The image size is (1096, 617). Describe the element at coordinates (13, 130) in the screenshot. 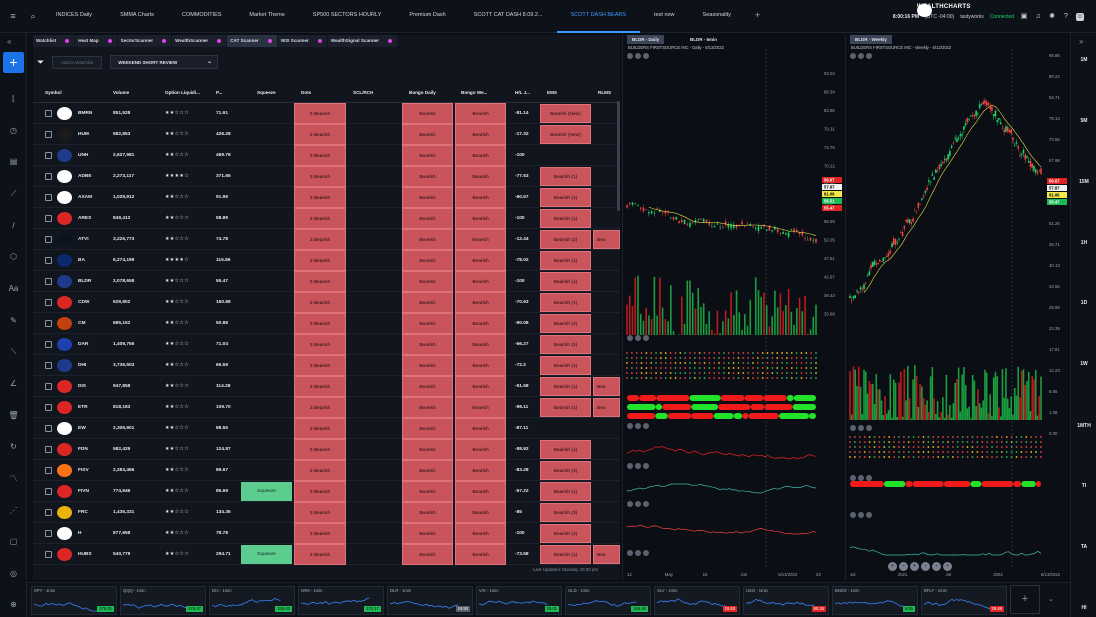

I see `clock-icon: ◷` at that location.